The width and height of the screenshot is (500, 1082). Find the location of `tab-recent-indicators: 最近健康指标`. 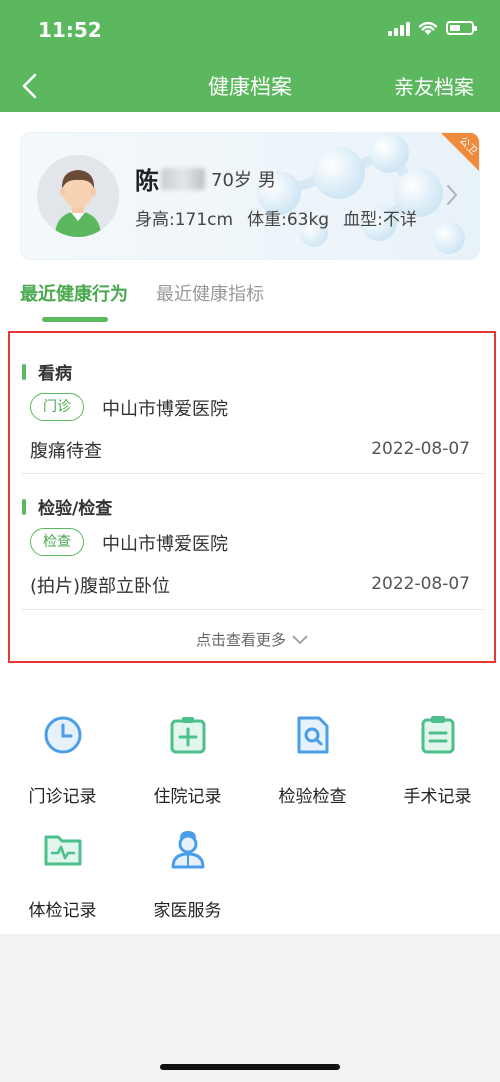

tab-recent-indicators: 最近健康指标 is located at coordinates (210, 299).